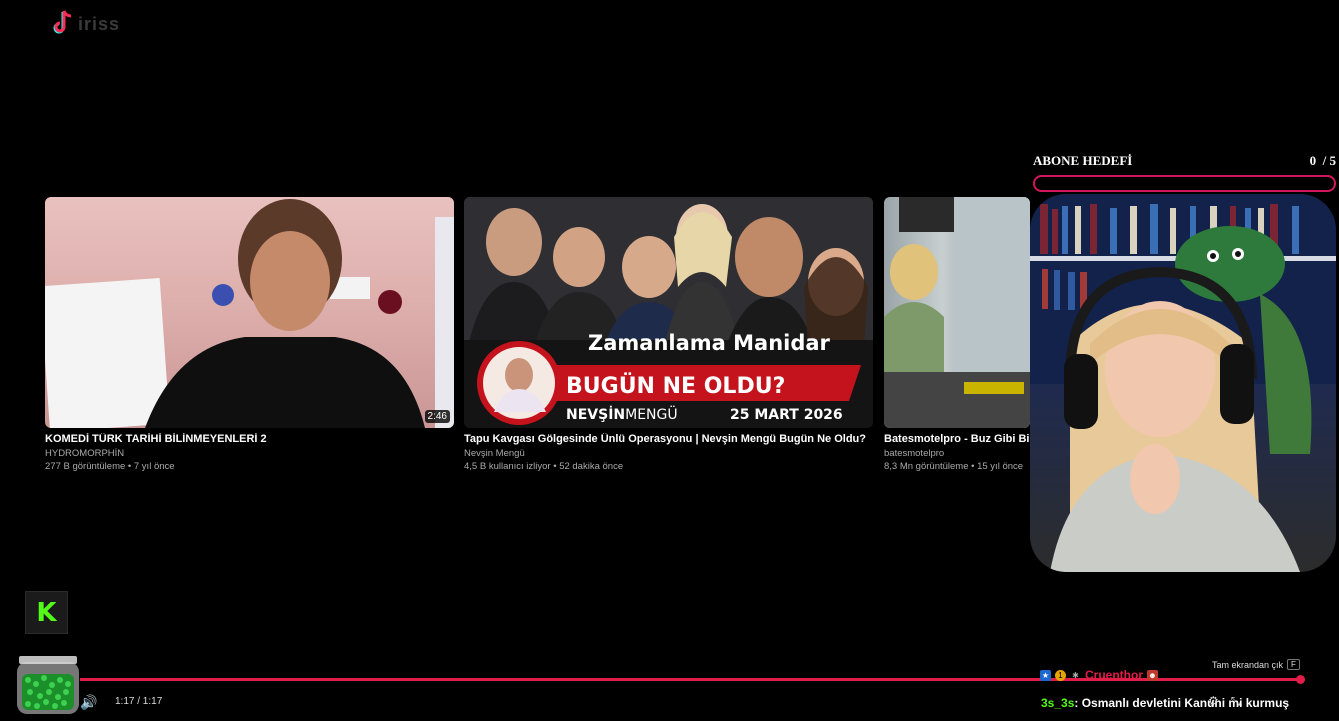 Image resolution: width=1339 pixels, height=721 pixels. I want to click on badge-icon: ✱, so click(1075, 675).